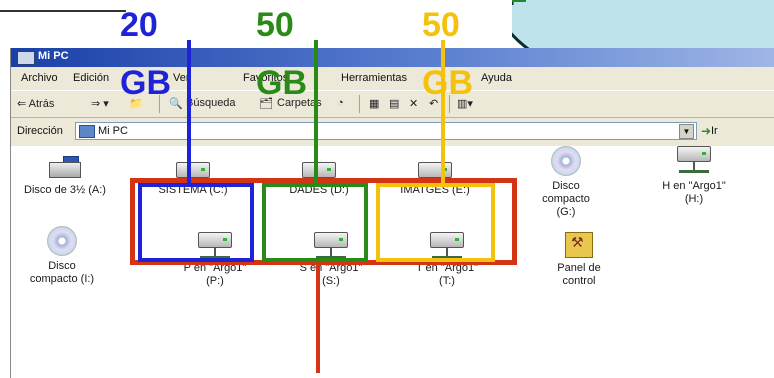  What do you see at coordinates (394, 103) in the screenshot?
I see `copy-to-icon: ▤` at bounding box center [394, 103].